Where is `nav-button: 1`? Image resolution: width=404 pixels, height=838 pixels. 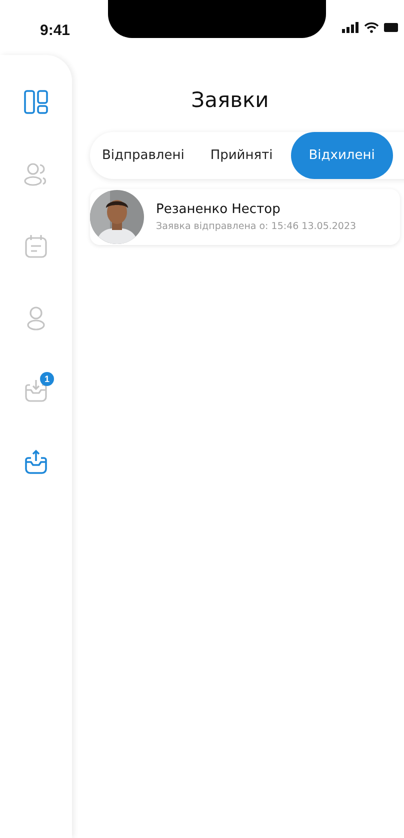 nav-button: 1 is located at coordinates (36, 390).